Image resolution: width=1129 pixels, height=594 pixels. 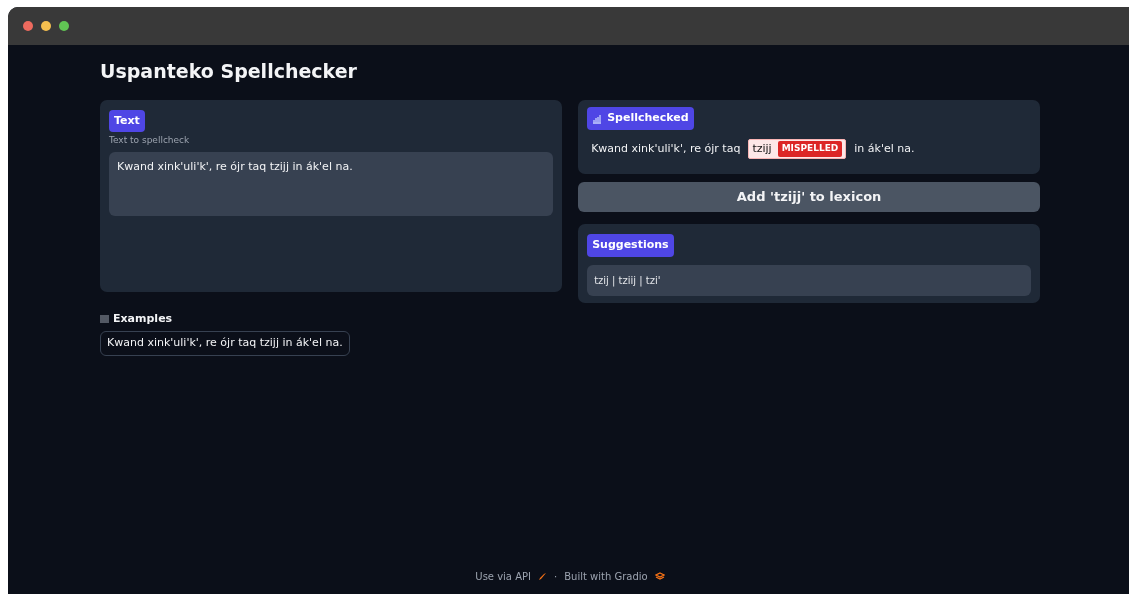 What do you see at coordinates (666, 148) in the screenshot?
I see `output-text: Kwand xink'uli'k', re ójr taq` at bounding box center [666, 148].